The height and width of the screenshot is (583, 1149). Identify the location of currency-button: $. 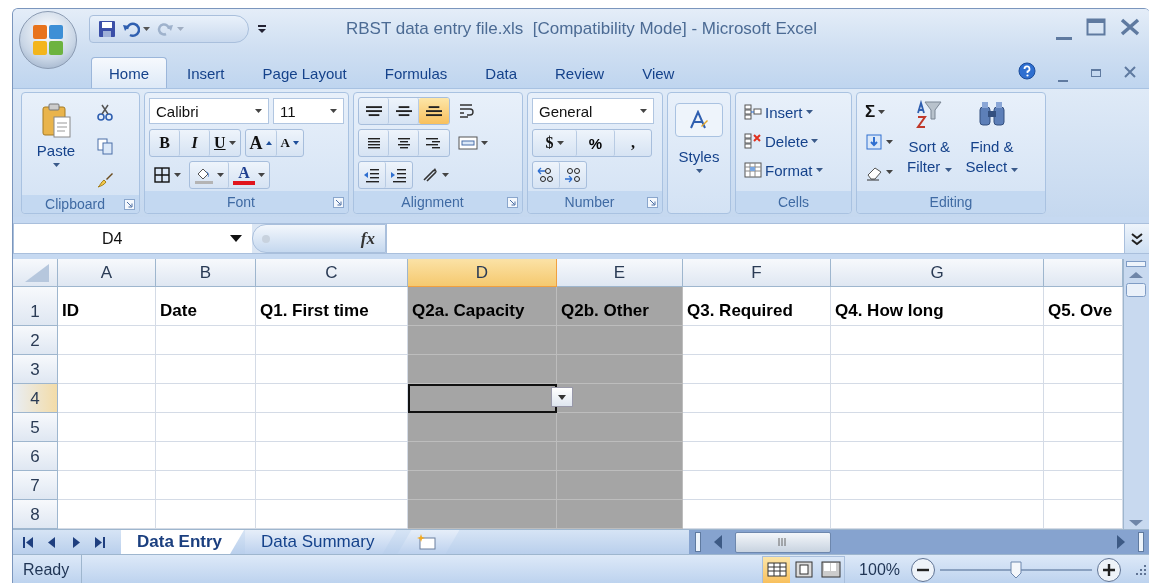
(555, 143).